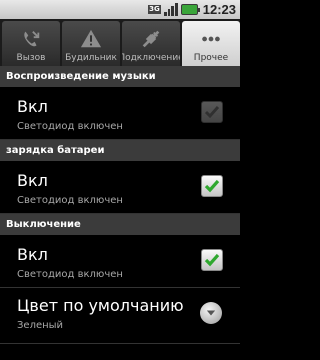  Describe the element at coordinates (120, 9) in the screenshot. I see `status-bar: 3G 12:23` at that location.